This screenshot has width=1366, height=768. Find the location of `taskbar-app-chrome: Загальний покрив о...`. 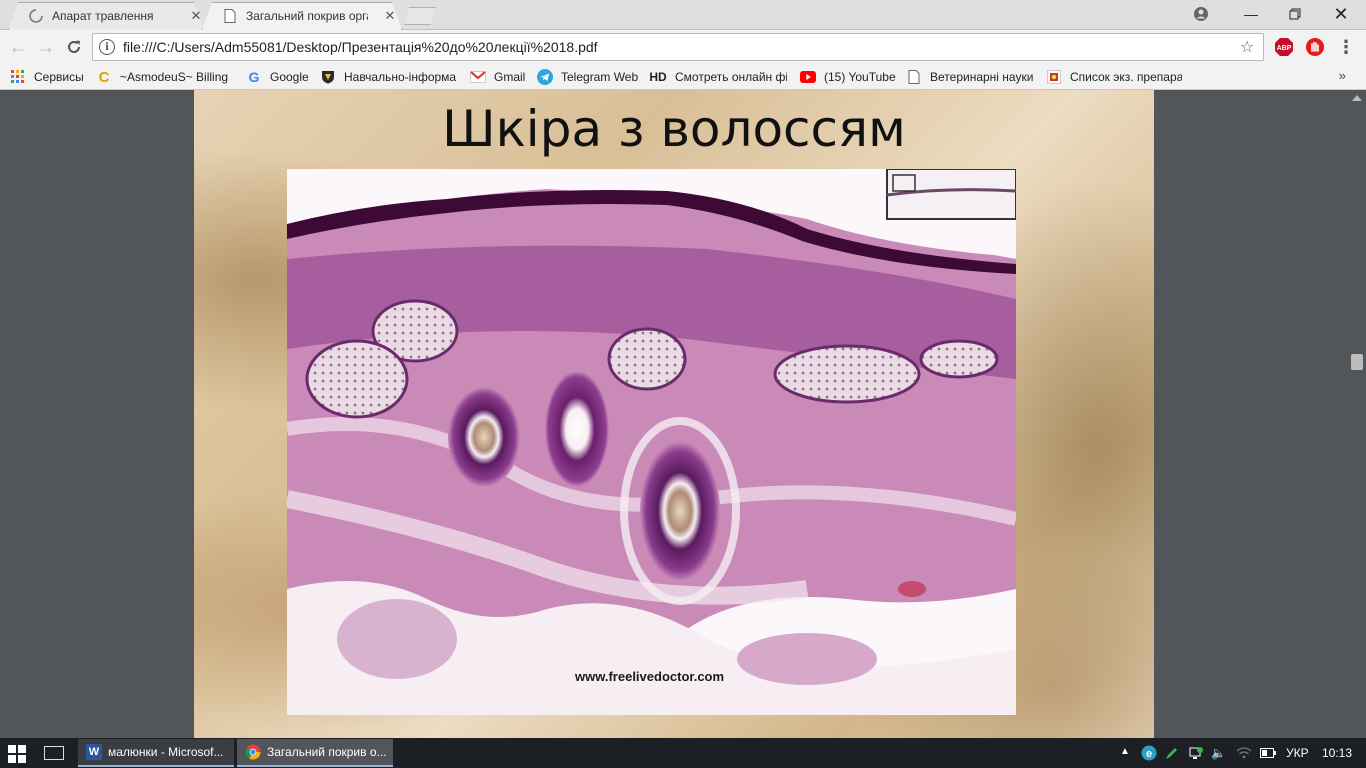

taskbar-app-chrome: Загальний покрив о... is located at coordinates (315, 753).